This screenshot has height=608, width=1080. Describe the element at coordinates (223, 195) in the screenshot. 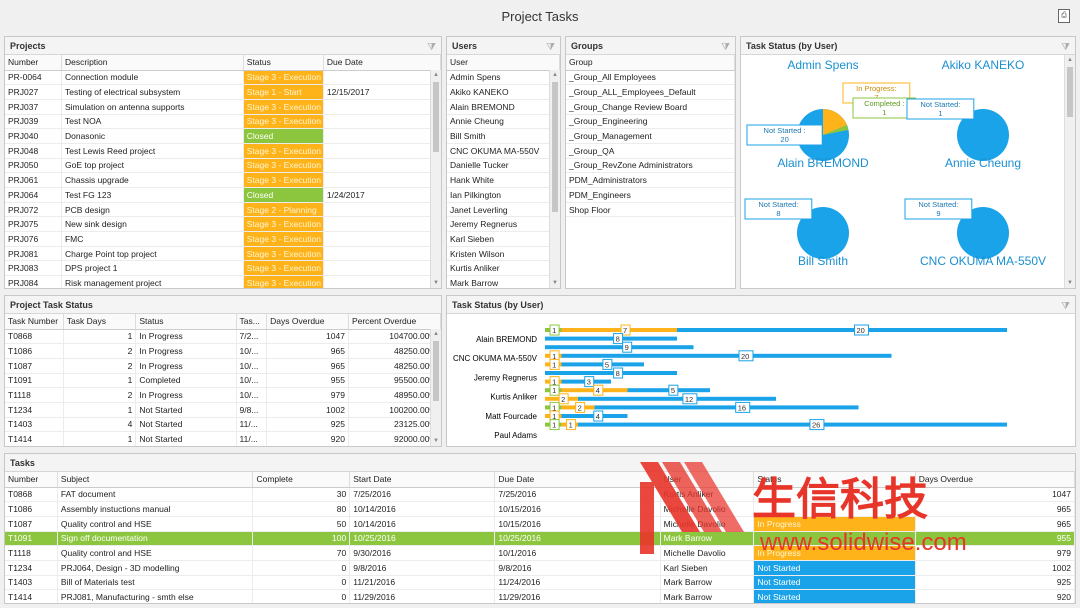

I see `table-row: PRJ064 Test FG 123 Closed 1/24/2017` at that location.